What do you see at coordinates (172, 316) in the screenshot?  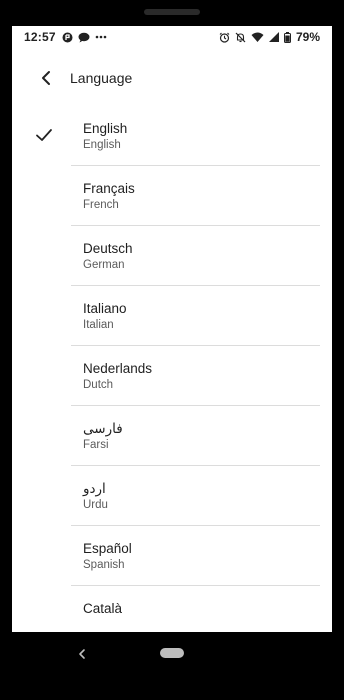 I see `language-item-italian: Italiano Italian` at bounding box center [172, 316].